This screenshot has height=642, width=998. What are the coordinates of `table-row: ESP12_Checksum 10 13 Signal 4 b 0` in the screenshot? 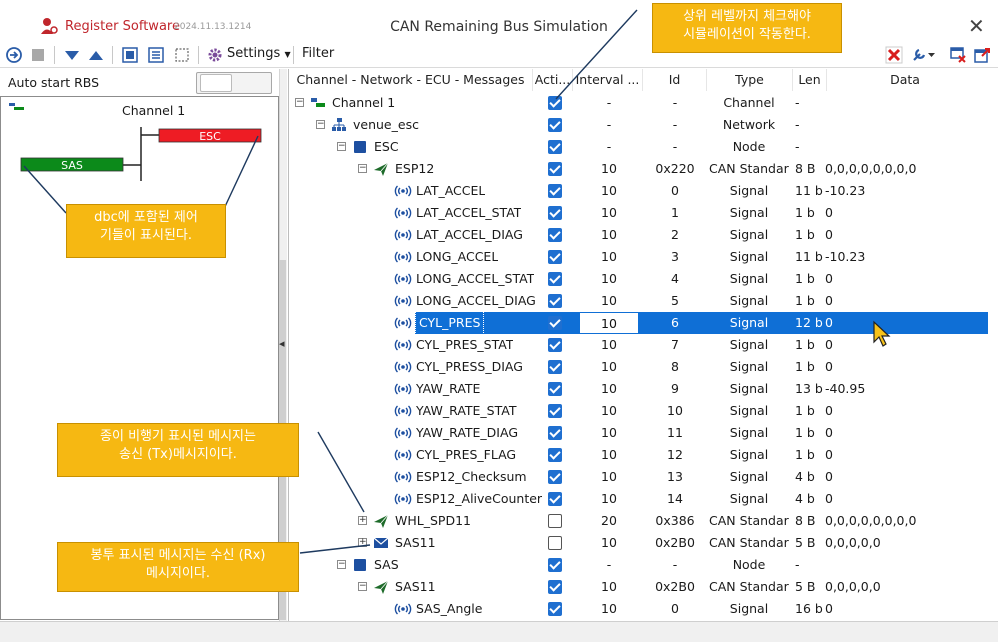 It's located at (638, 477).